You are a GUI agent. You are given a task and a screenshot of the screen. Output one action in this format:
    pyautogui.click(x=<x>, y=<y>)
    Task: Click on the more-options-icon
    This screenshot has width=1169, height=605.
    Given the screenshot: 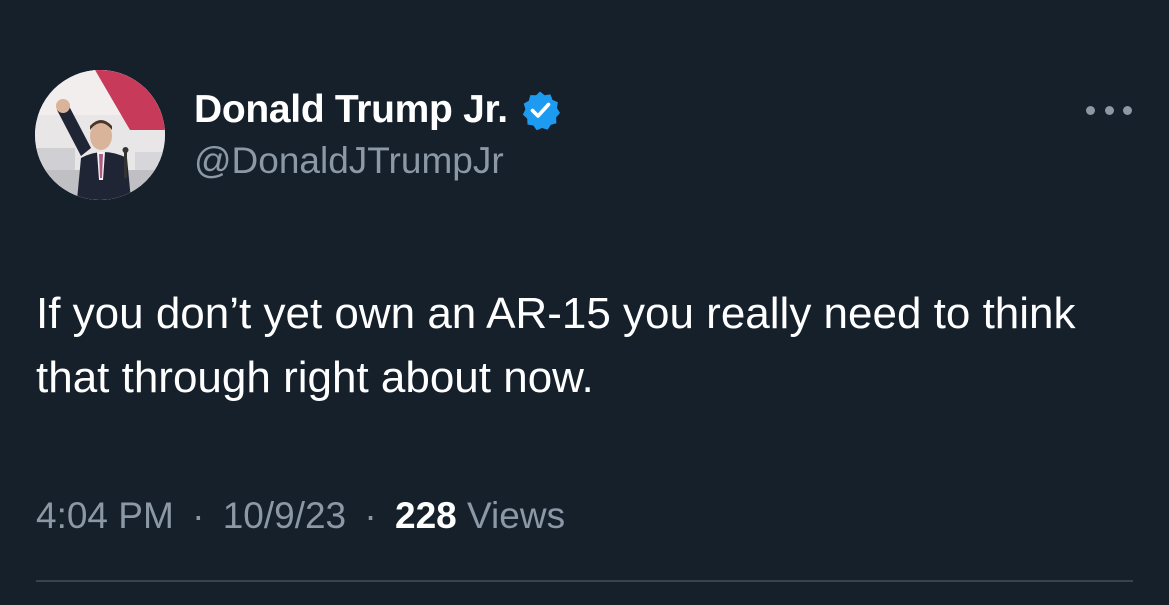 What is the action you would take?
    pyautogui.click(x=1109, y=110)
    